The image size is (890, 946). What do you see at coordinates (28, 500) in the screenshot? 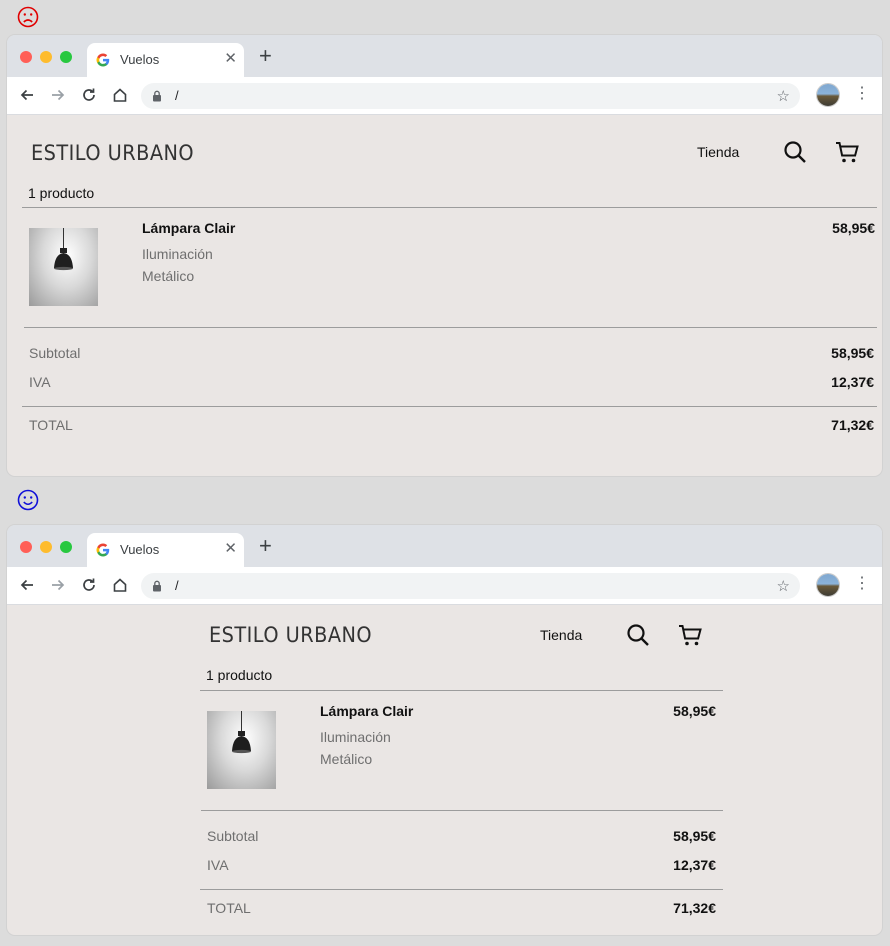
I see `happy-face-icon` at bounding box center [28, 500].